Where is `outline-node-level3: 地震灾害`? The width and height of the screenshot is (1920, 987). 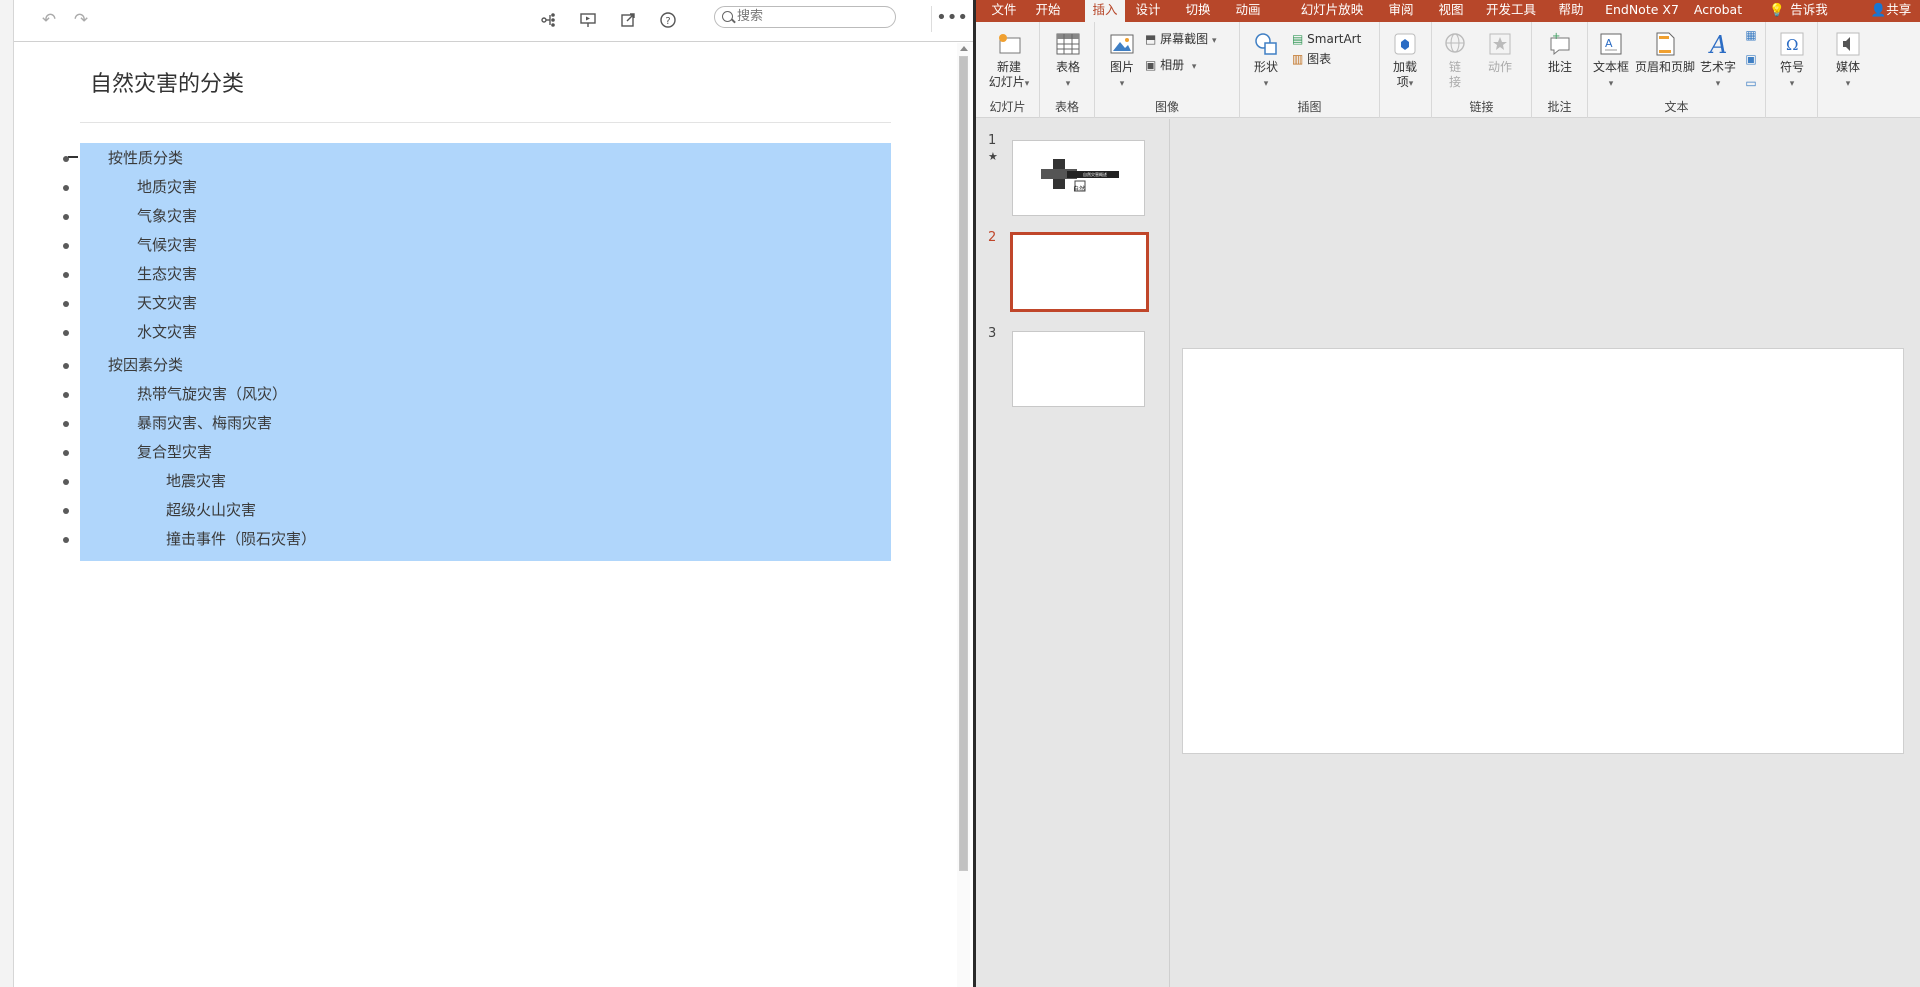 outline-node-level3: 地震灾害 is located at coordinates (477, 481).